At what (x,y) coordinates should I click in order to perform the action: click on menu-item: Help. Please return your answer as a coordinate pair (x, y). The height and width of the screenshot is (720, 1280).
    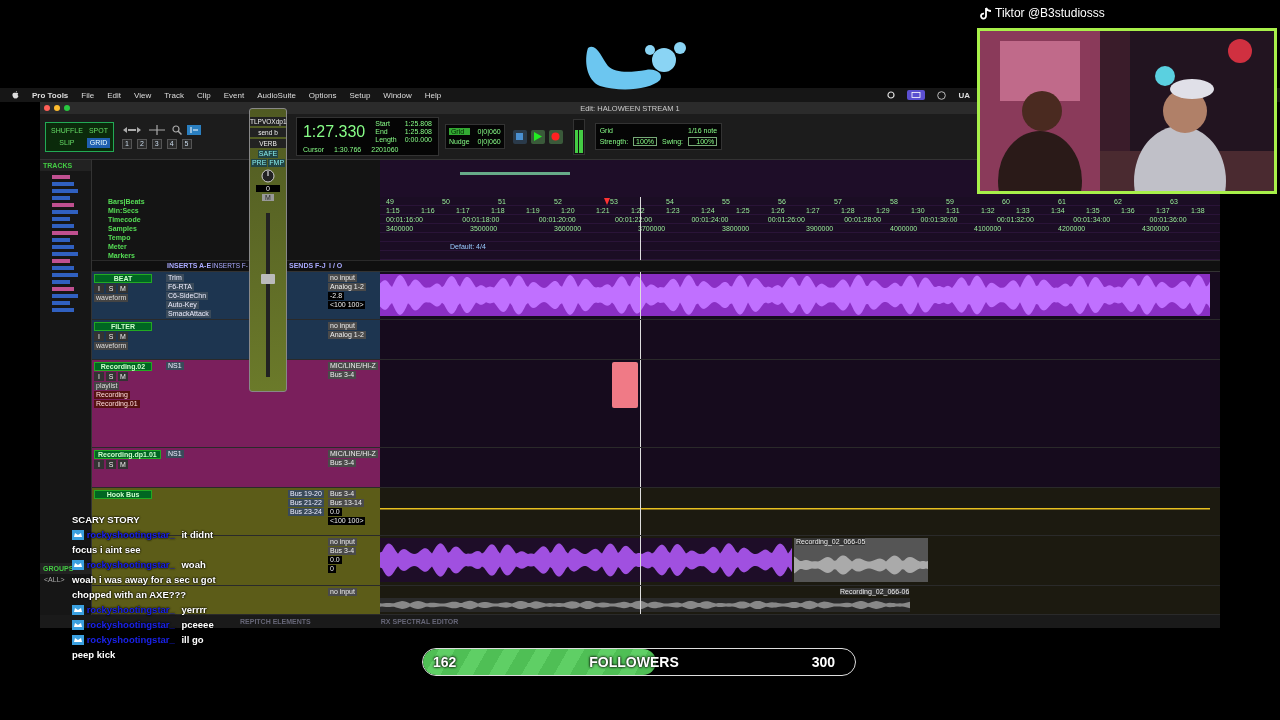
    Looking at the image, I should click on (433, 95).